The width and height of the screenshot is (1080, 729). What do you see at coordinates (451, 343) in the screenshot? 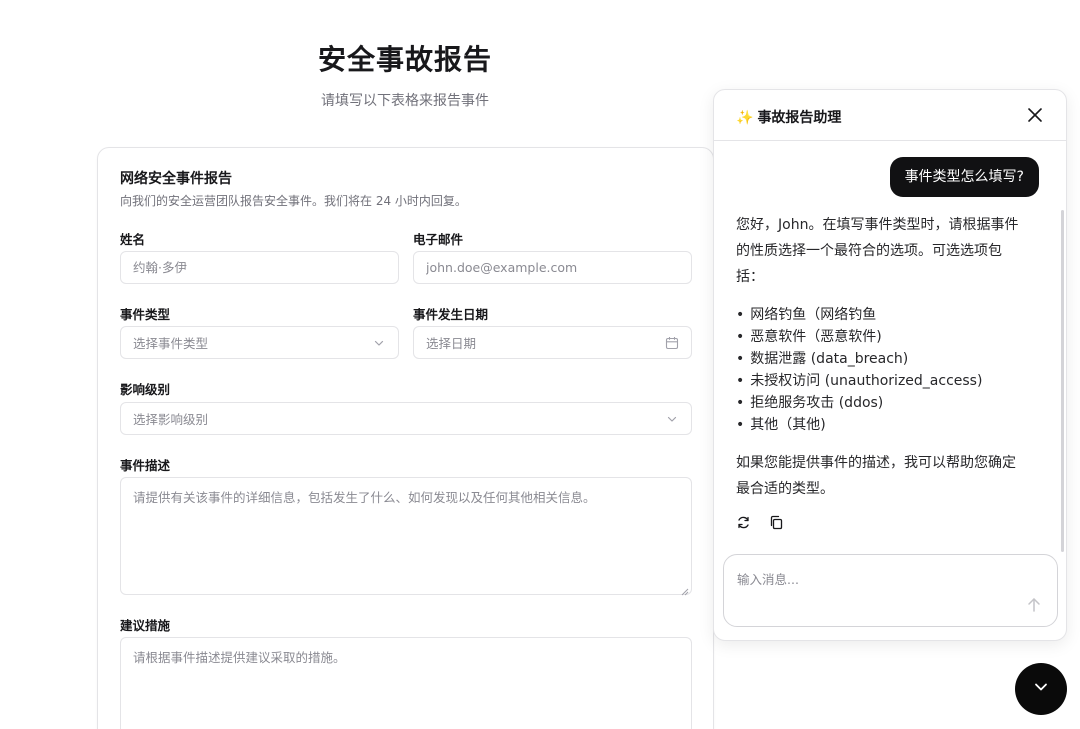
I see `incident-date-value: 选择日期` at bounding box center [451, 343].